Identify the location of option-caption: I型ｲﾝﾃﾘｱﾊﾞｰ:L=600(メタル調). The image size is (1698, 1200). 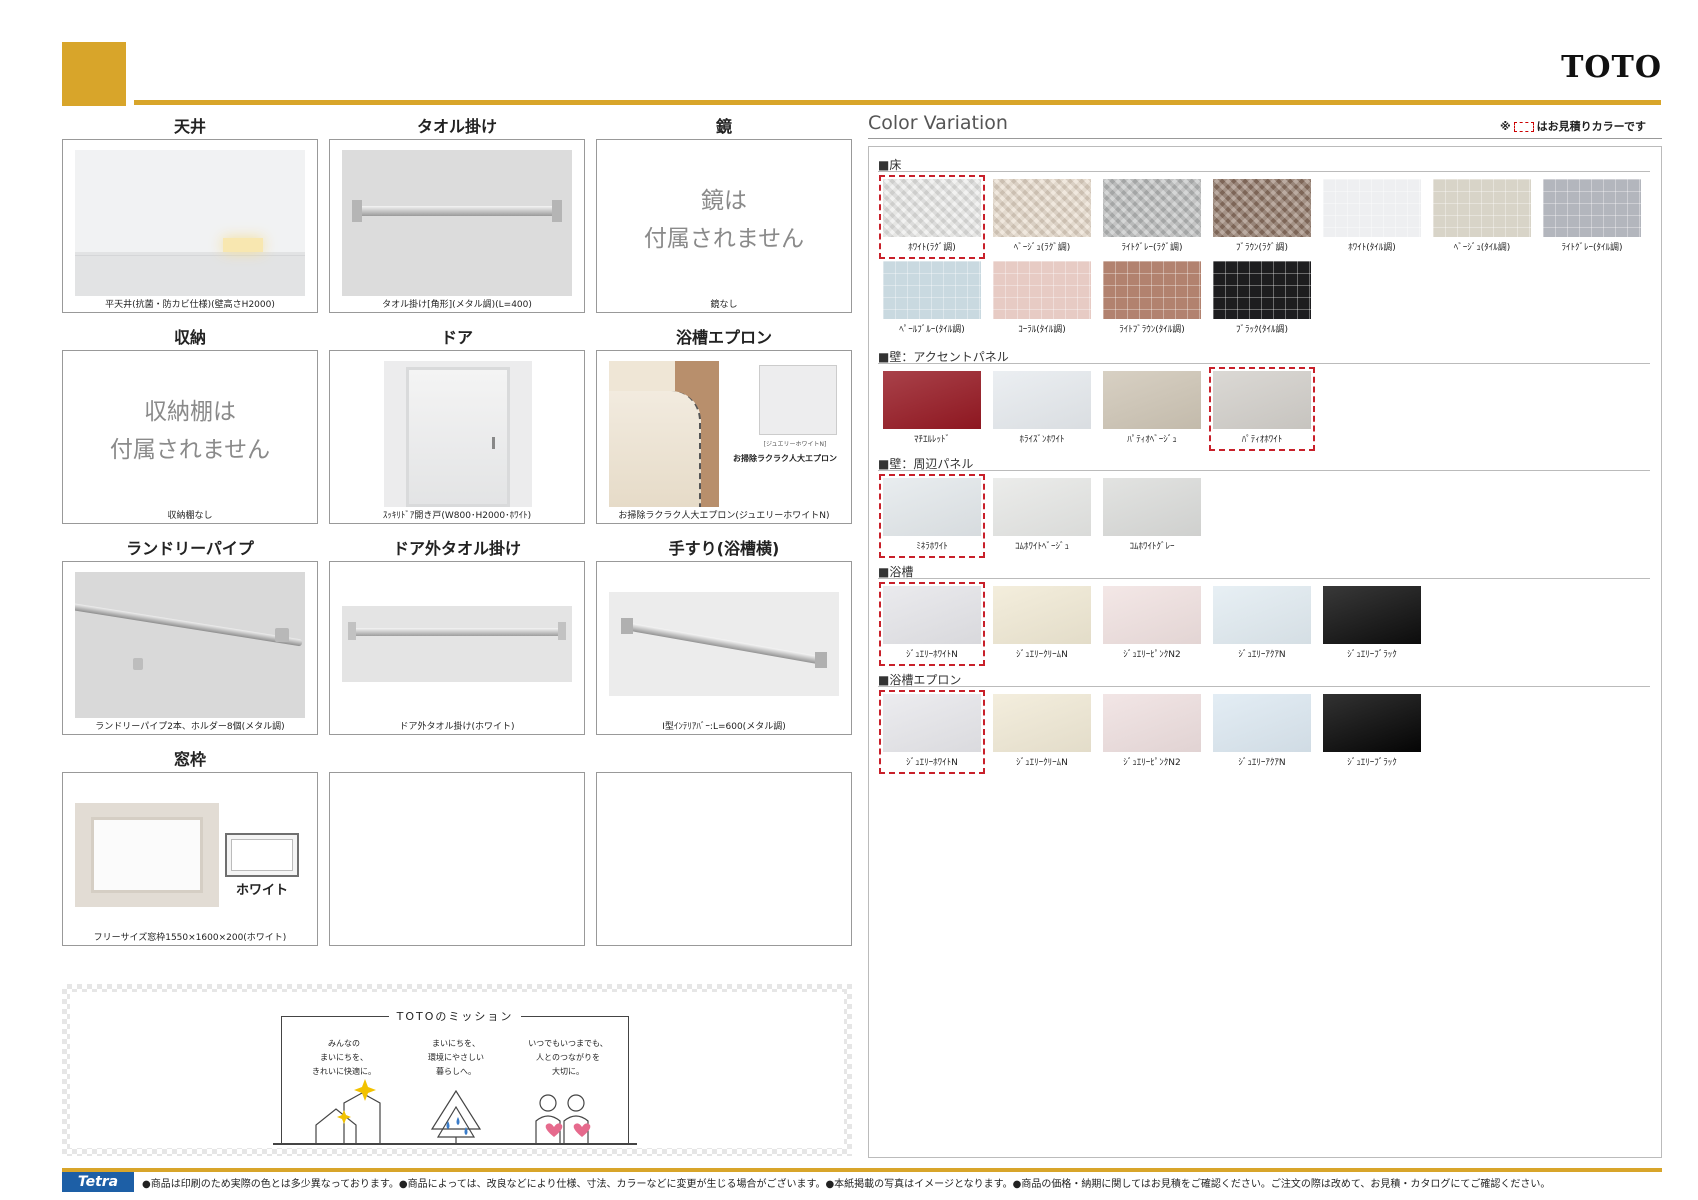
(724, 727).